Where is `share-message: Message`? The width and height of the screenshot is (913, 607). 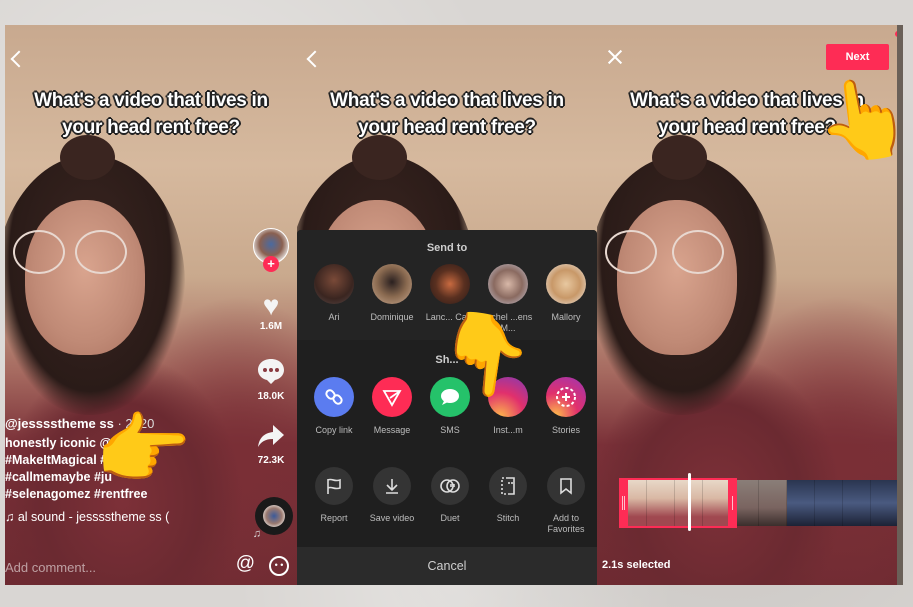 share-message: Message is located at coordinates (392, 406).